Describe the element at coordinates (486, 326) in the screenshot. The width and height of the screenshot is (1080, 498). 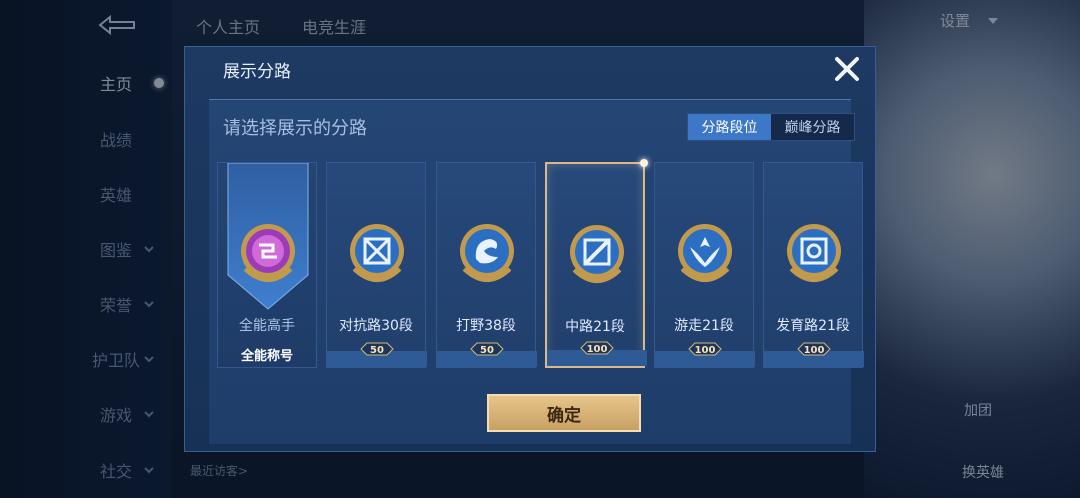
I see `lane-card-name: 打野38段` at that location.